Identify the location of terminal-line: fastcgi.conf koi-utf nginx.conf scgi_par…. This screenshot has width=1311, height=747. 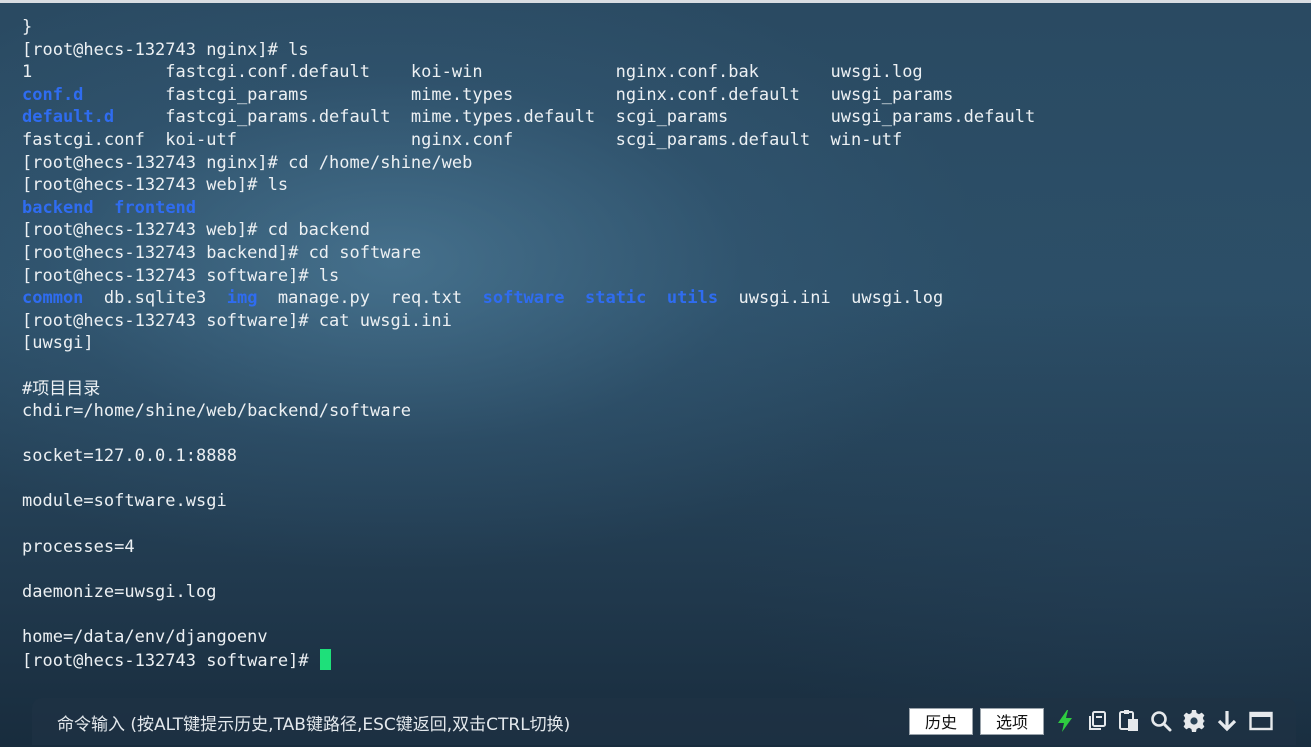
(657, 140).